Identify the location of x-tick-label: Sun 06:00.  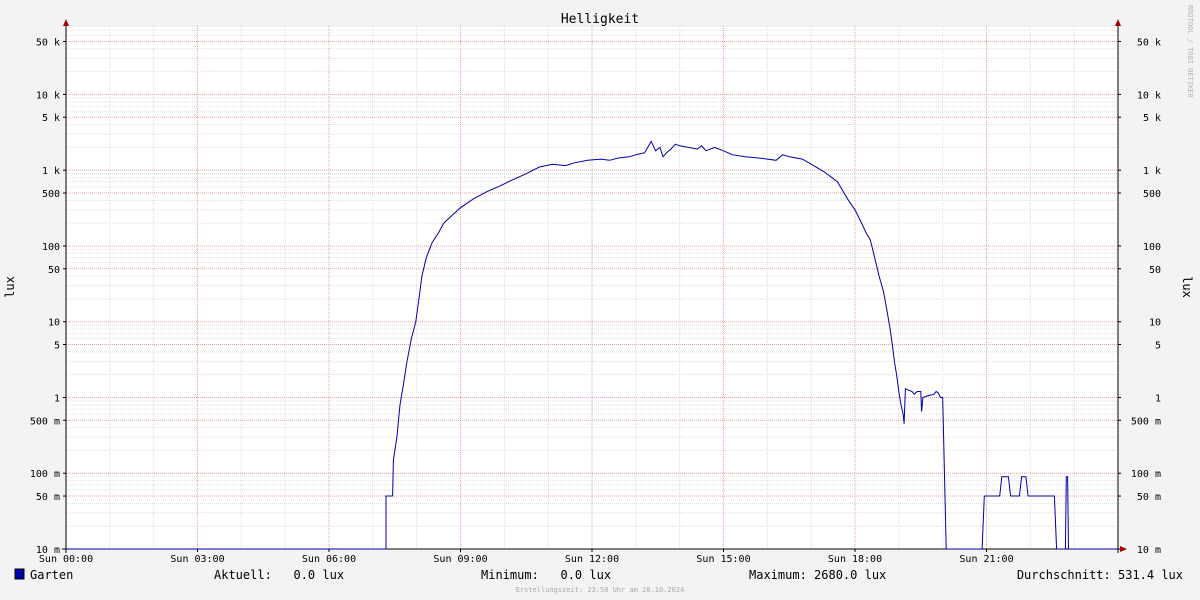
(329, 559).